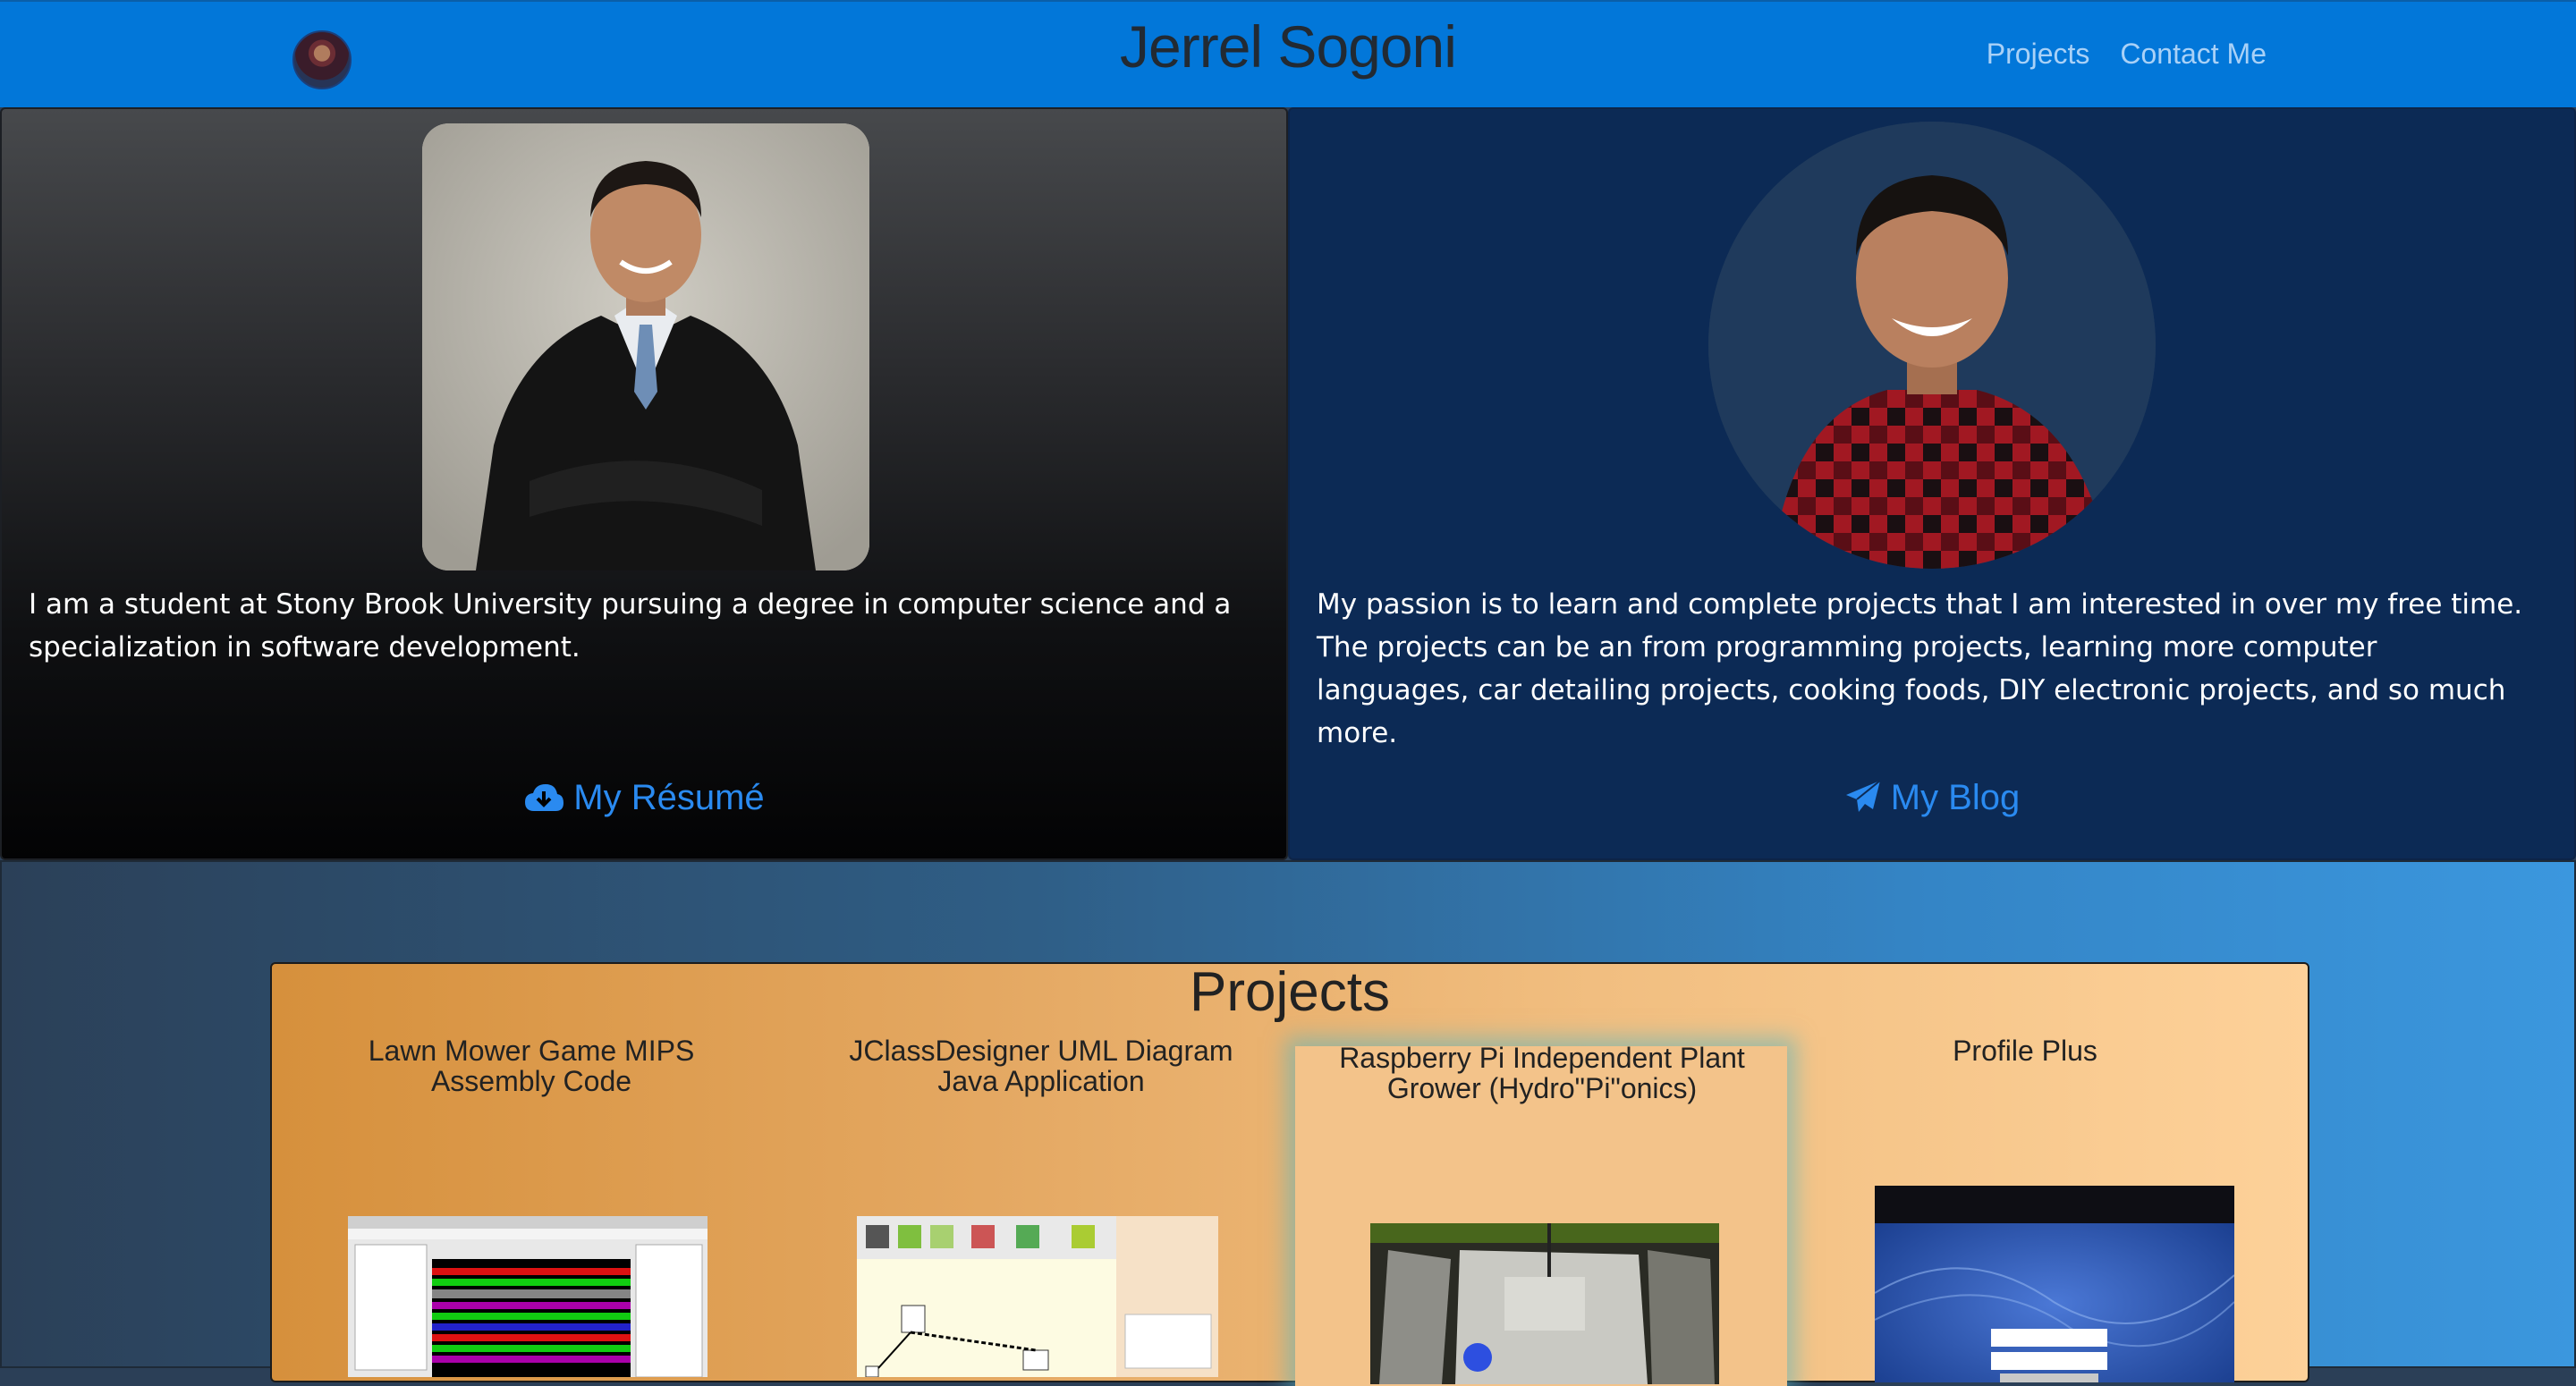 This screenshot has width=2576, height=1386. I want to click on project-title: Raspberry Pi Independent Plant, so click(1542, 1058).